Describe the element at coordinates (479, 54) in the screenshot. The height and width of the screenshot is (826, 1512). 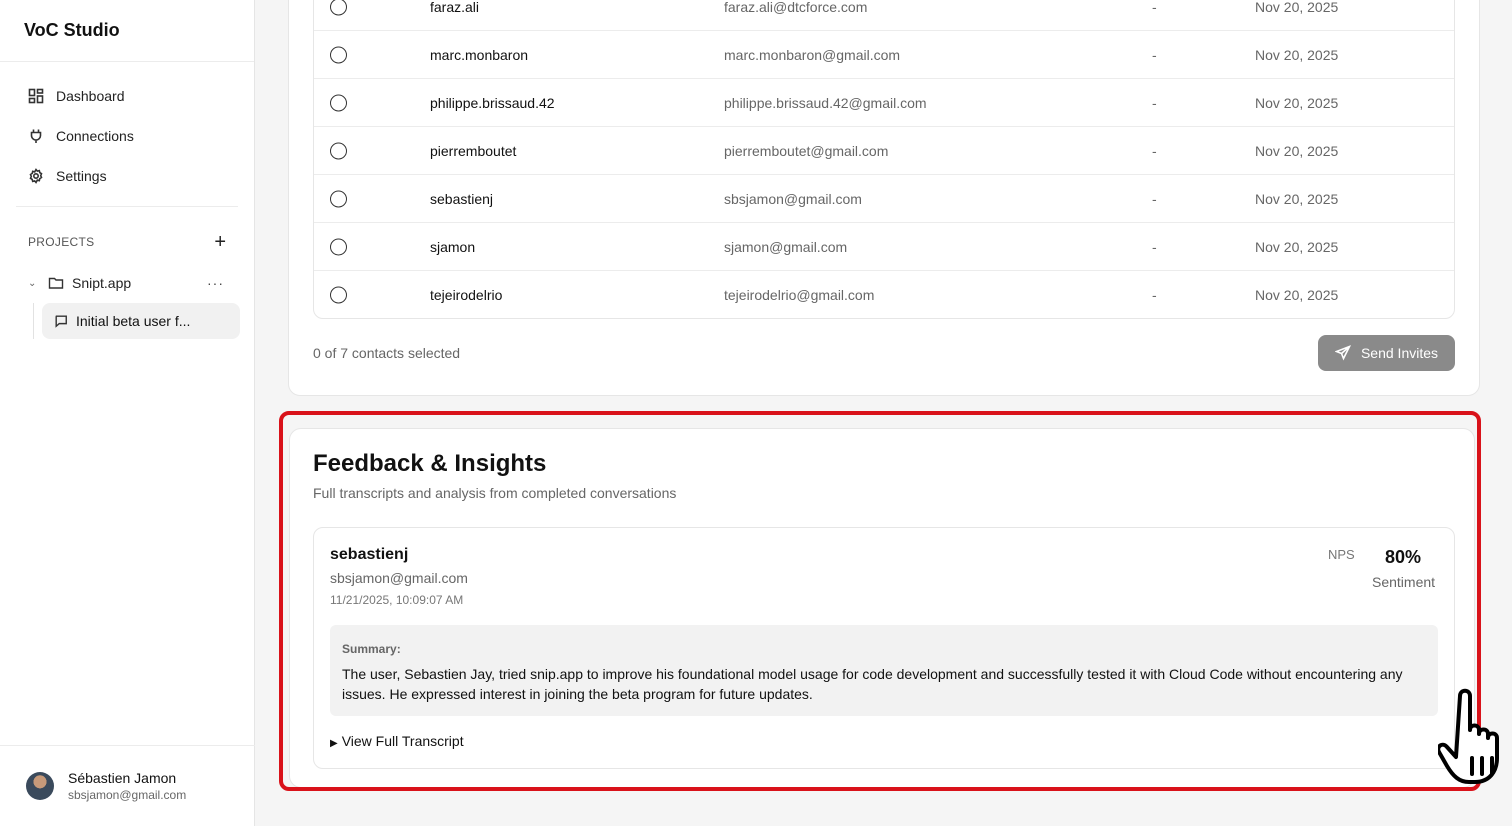
I see `contact-username: marc.monbaron` at that location.